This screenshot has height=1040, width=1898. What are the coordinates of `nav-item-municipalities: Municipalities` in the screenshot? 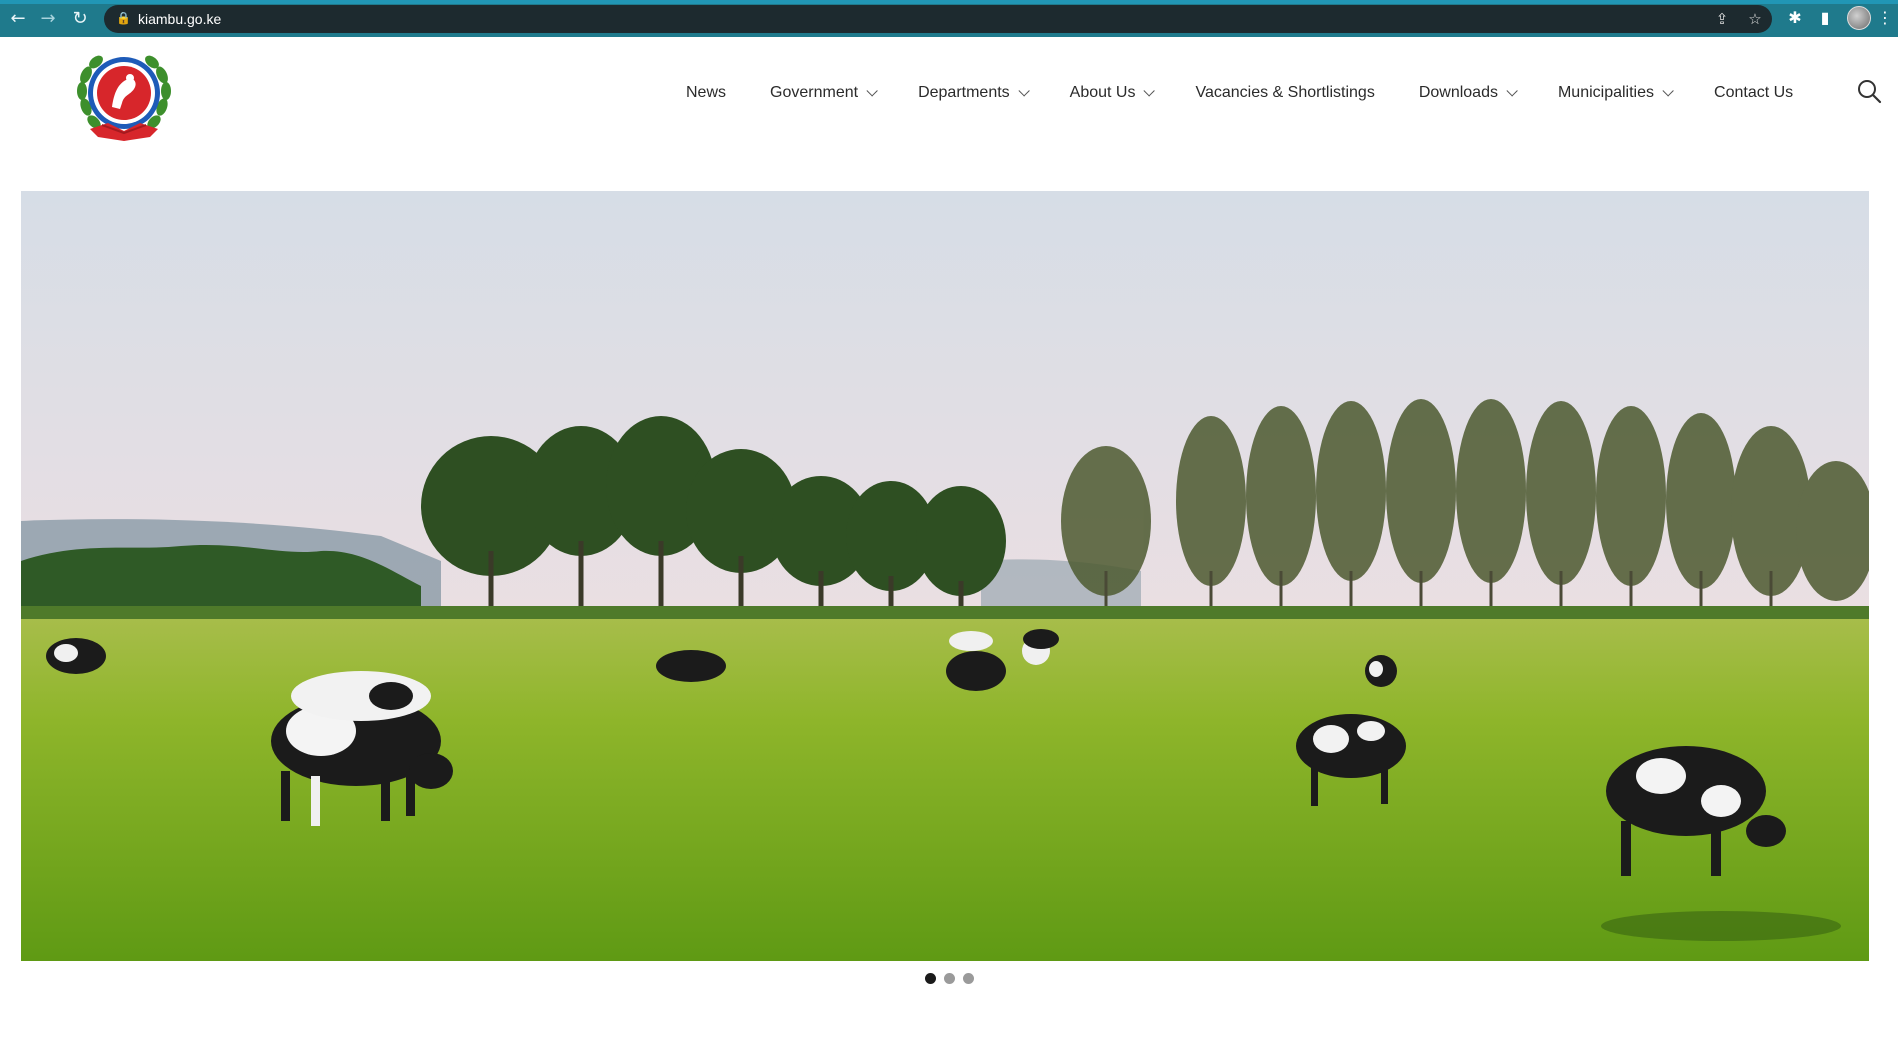 It's located at (1615, 93).